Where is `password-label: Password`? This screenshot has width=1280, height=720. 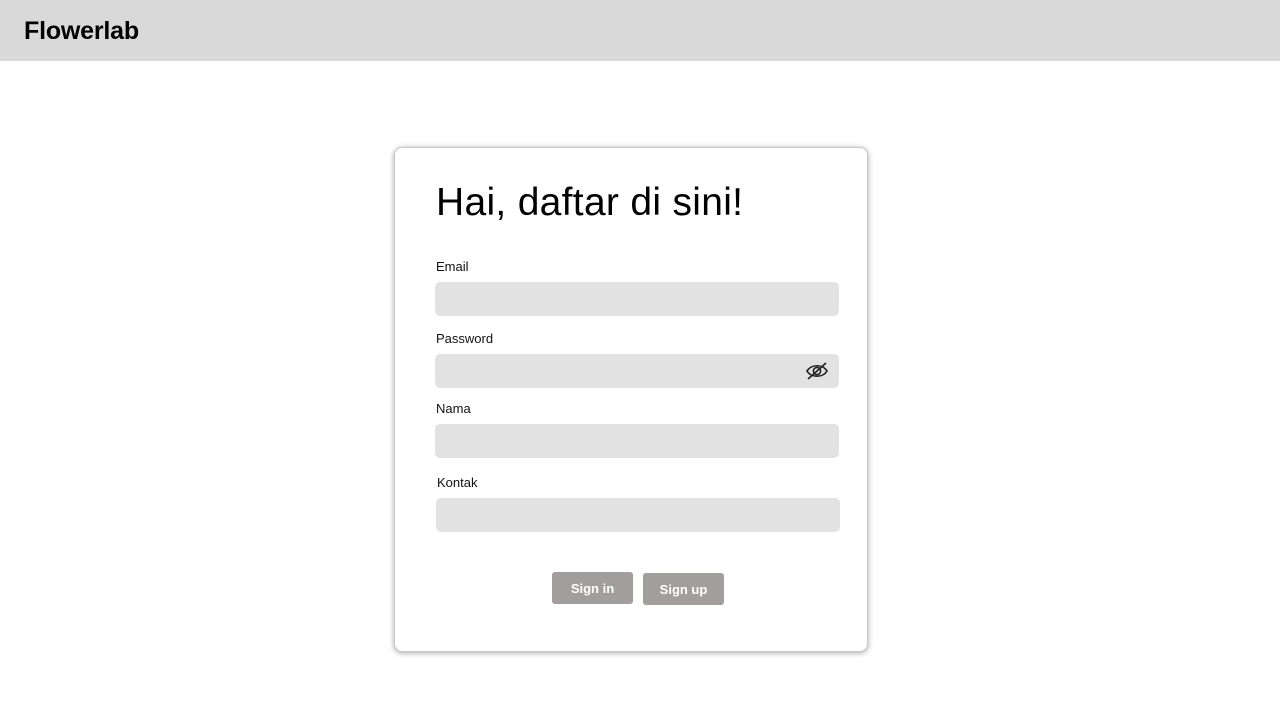 password-label: Password is located at coordinates (465, 338).